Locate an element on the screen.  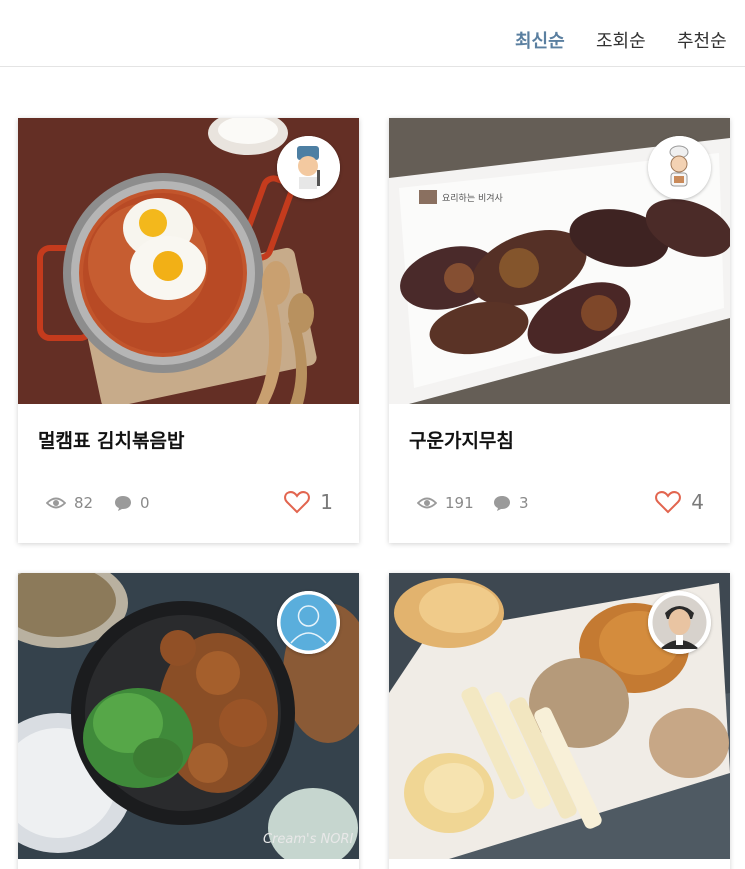
photo-watermark: 요리하는 비겨사 is located at coordinates (473, 198).